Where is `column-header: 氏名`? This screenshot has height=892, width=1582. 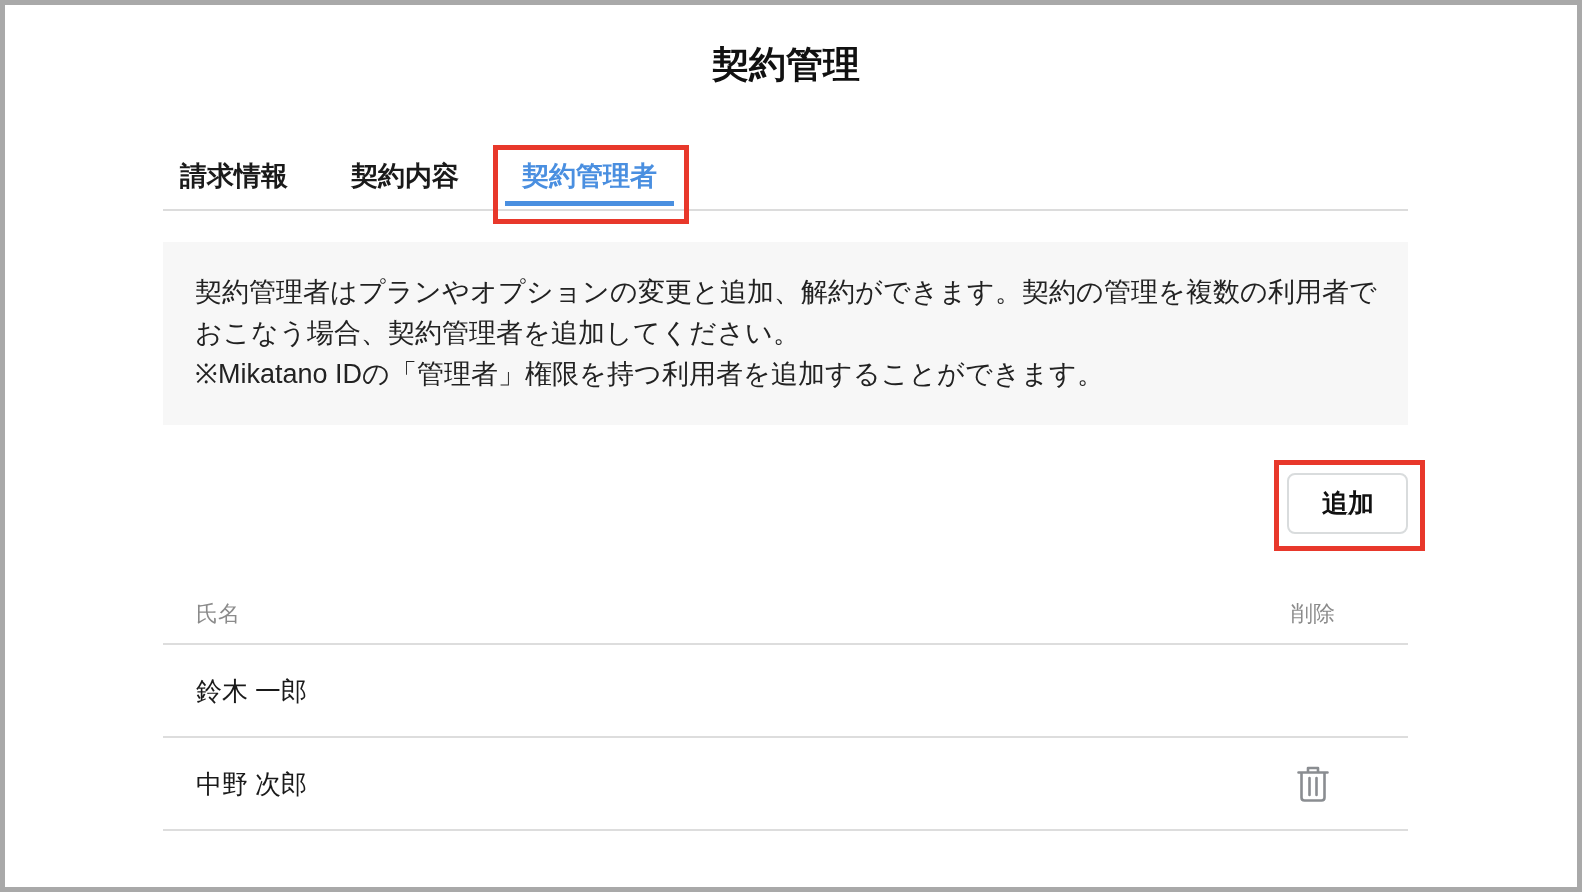 column-header: 氏名 is located at coordinates (218, 613).